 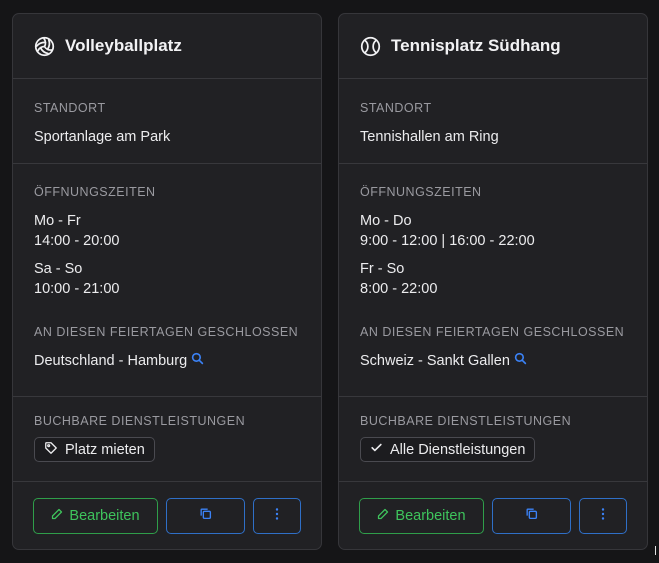 What do you see at coordinates (435, 361) in the screenshot?
I see `holidays-value: Schweiz - Sankt Gallen` at bounding box center [435, 361].